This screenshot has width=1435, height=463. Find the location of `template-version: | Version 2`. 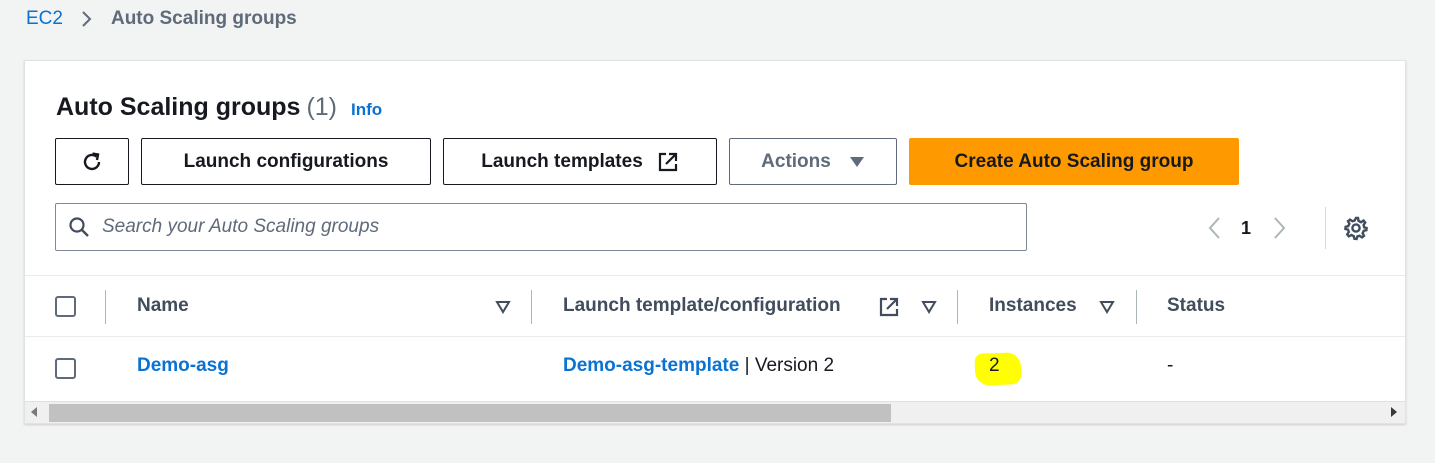

template-version: | Version 2 is located at coordinates (787, 365).